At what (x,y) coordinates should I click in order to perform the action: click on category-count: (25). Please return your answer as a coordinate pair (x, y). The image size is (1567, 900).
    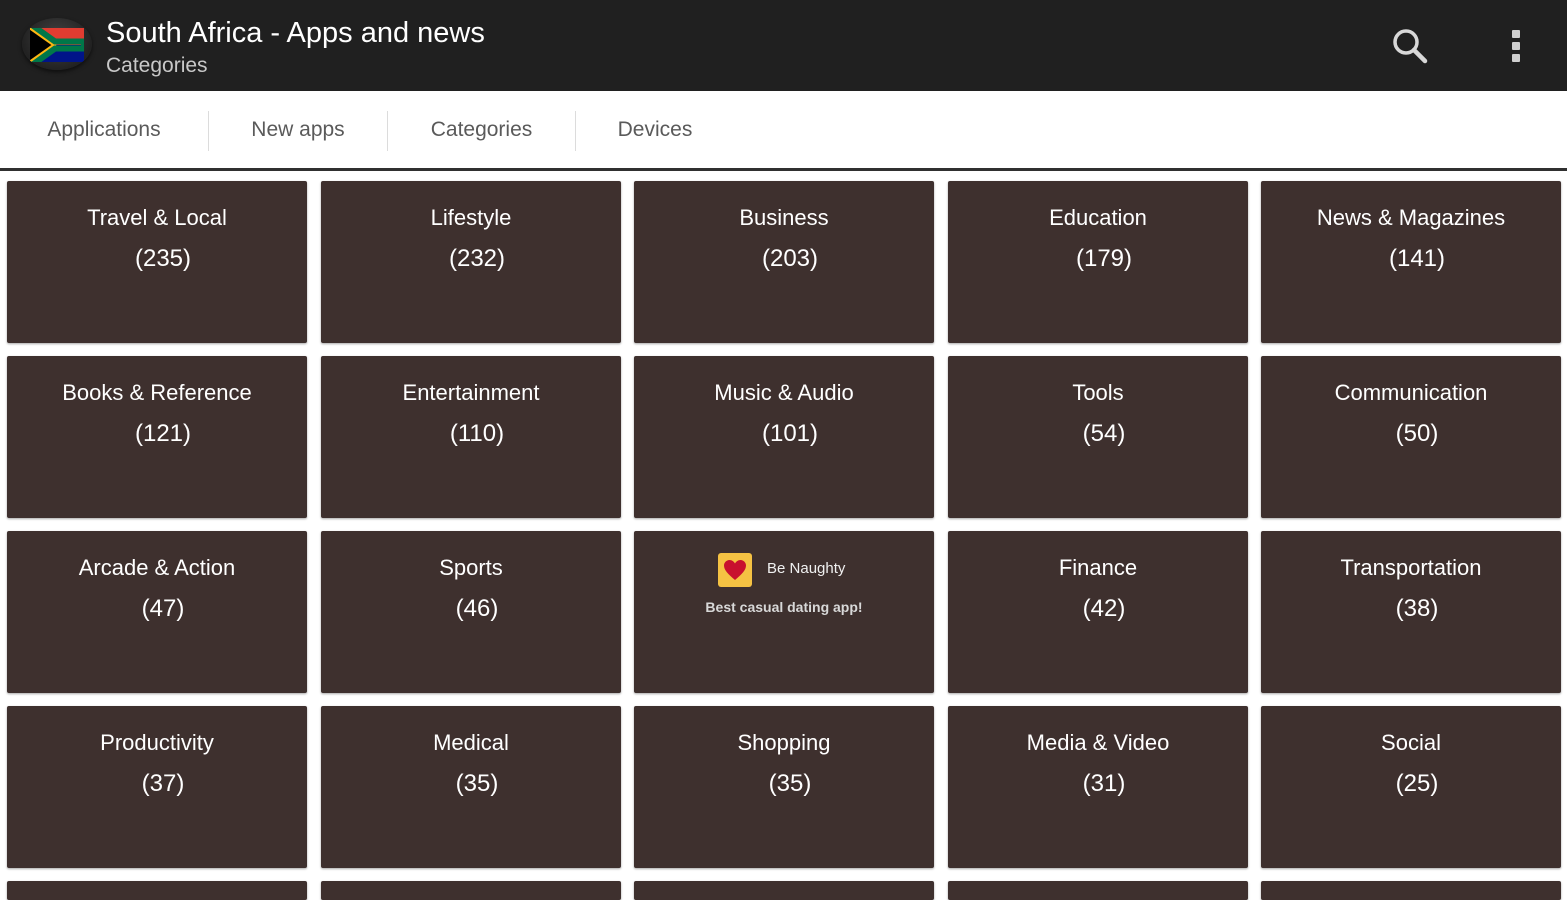
    Looking at the image, I should click on (1417, 783).